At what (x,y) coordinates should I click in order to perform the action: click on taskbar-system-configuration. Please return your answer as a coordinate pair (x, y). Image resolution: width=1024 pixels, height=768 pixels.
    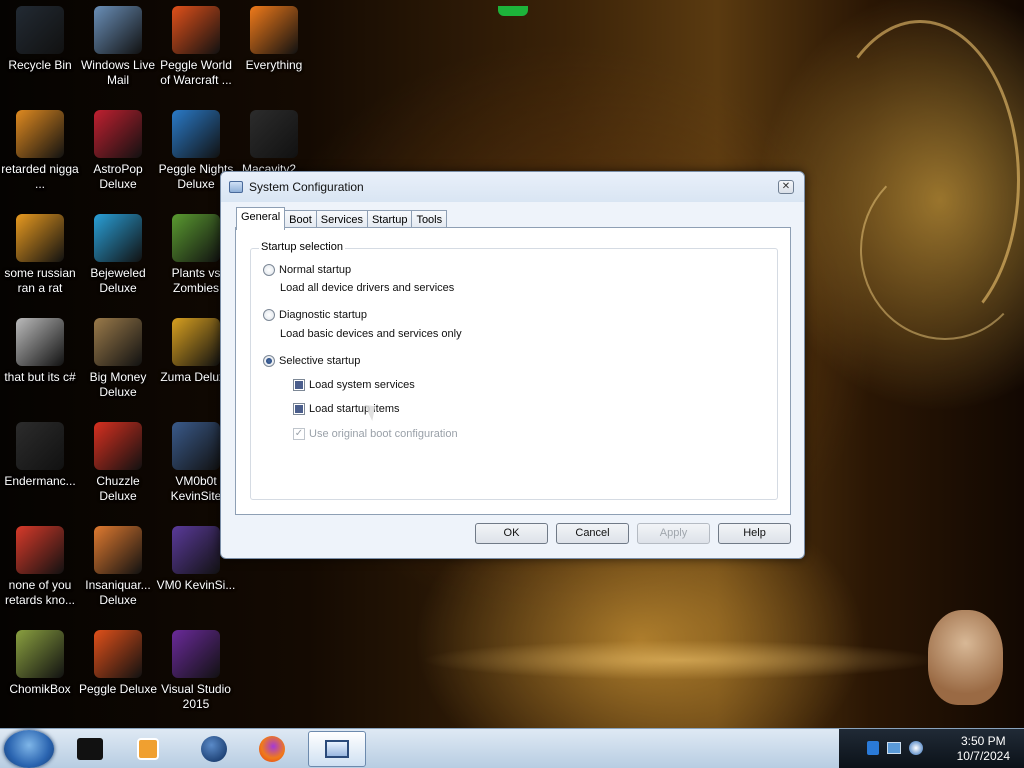
    Looking at the image, I should click on (337, 749).